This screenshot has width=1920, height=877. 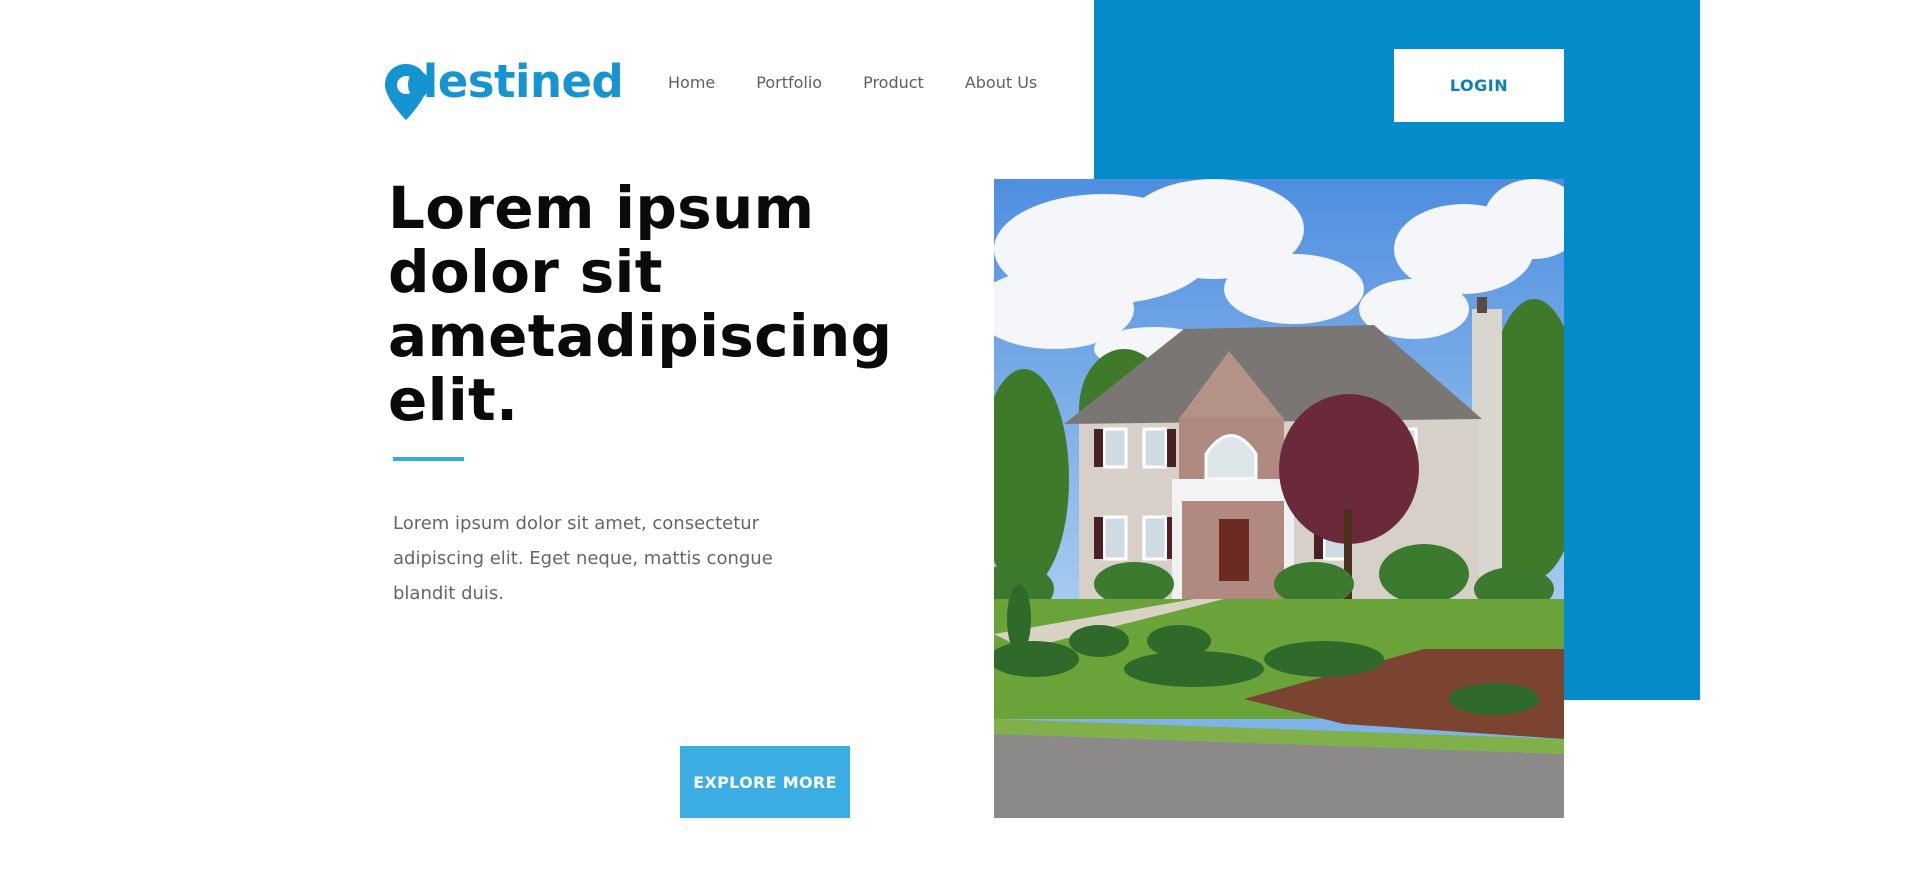 What do you see at coordinates (640, 336) in the screenshot?
I see `headline-line-3: ametadipiscing` at bounding box center [640, 336].